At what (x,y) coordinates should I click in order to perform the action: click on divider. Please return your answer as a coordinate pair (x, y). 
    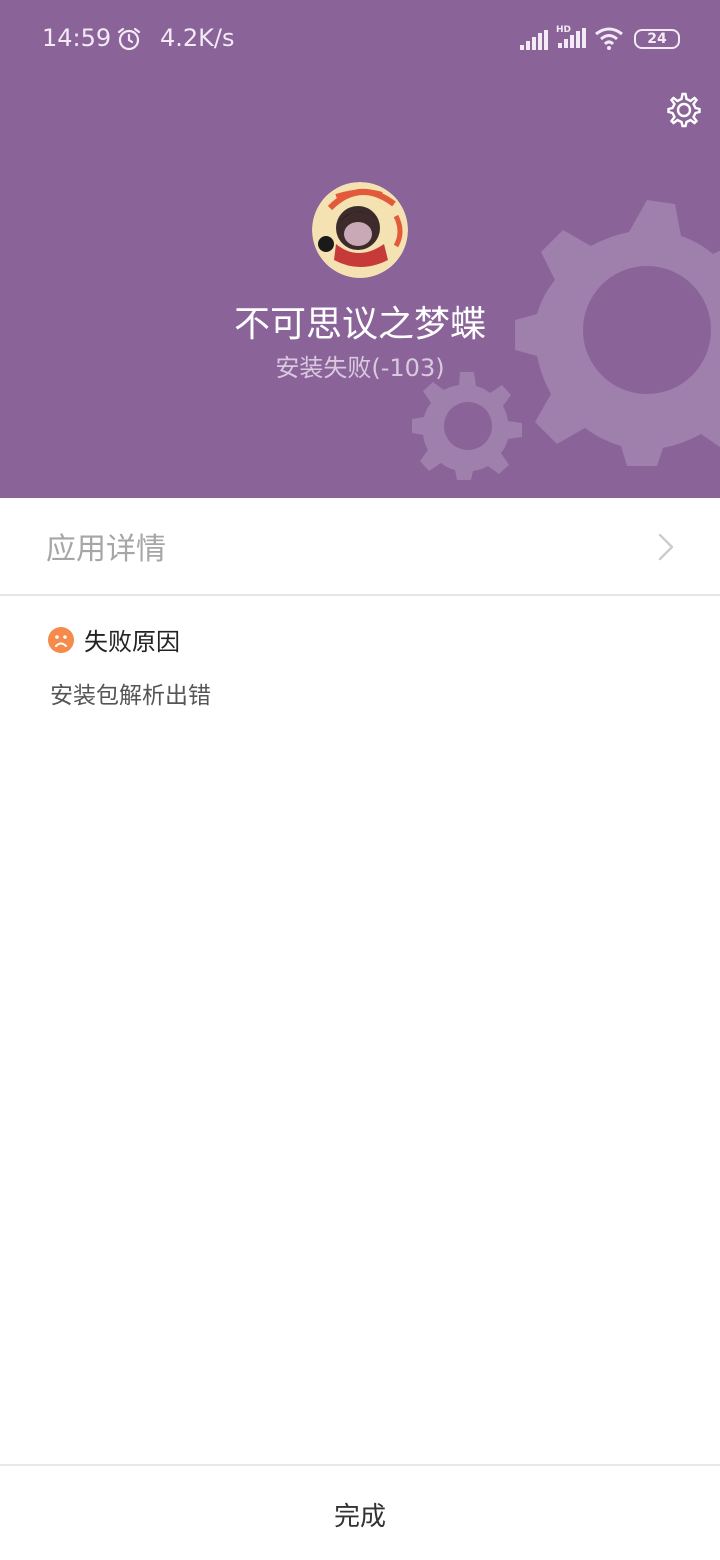
    Looking at the image, I should click on (383, 595).